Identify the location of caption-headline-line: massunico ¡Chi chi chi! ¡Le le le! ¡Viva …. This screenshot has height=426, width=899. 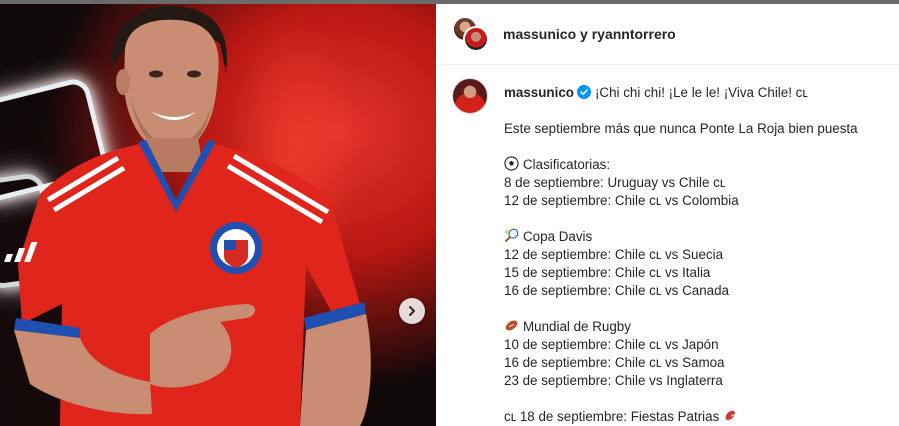
(699, 93).